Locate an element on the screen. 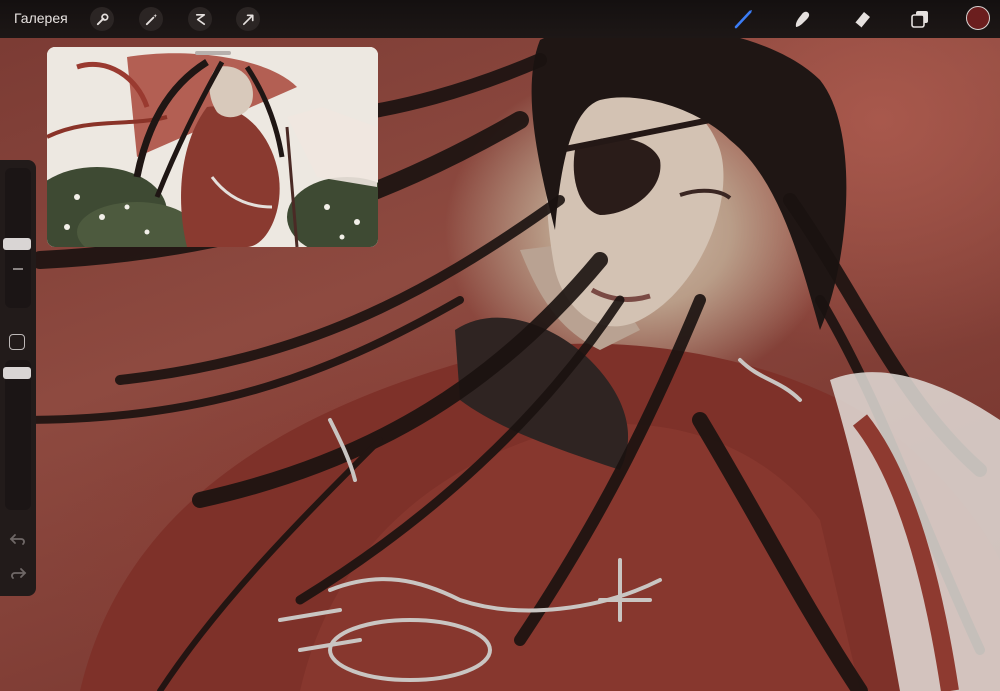  color-picker-button is located at coordinates (978, 18).